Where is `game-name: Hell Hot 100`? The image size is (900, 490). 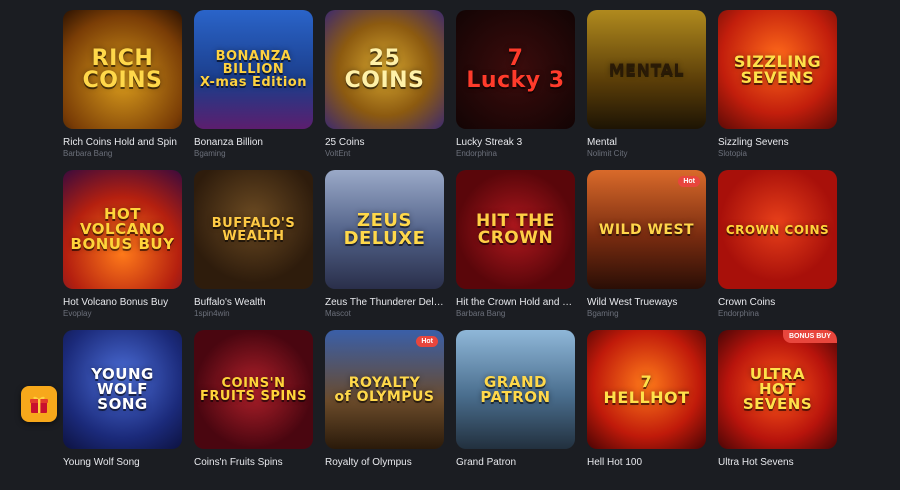
game-name: Hell Hot 100 is located at coordinates (646, 462).